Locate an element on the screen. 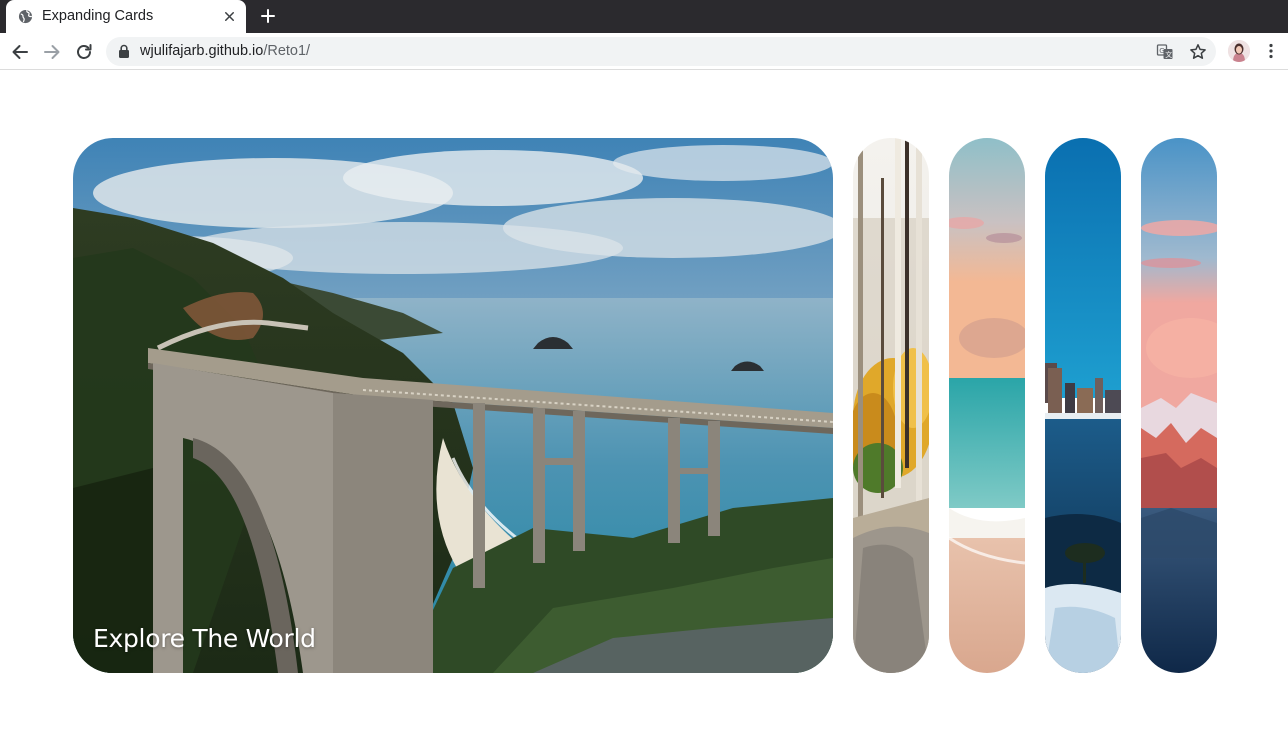 Image resolution: width=1288 pixels, height=740 pixels. url-path: /Reto1/ is located at coordinates (287, 51).